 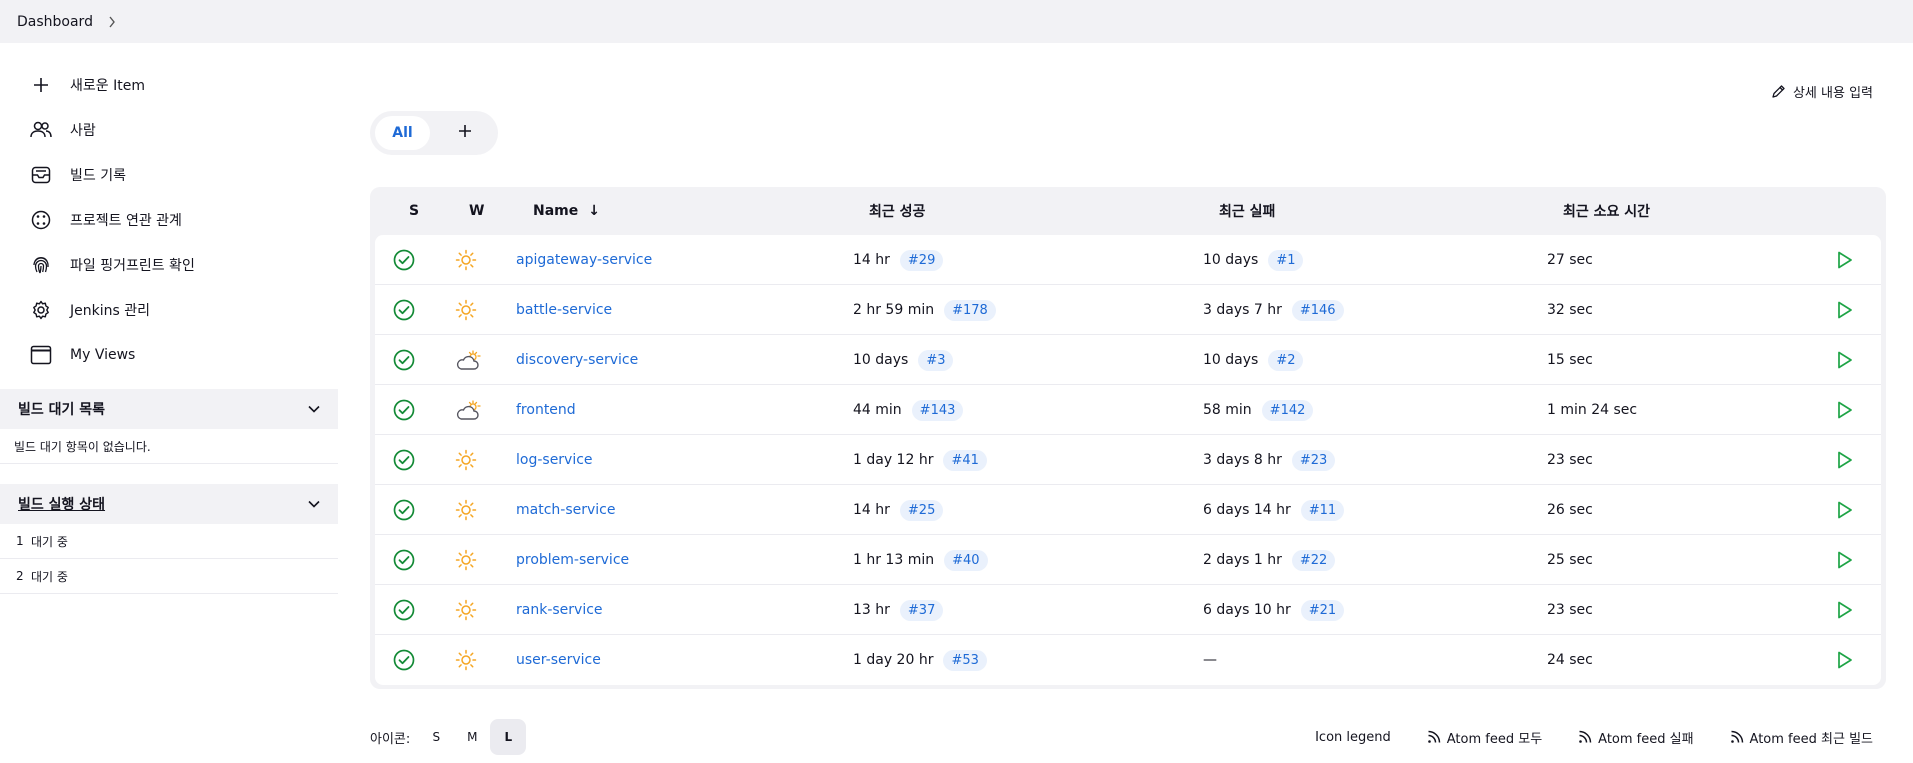 I want to click on success-build-badge: #41, so click(x=965, y=460).